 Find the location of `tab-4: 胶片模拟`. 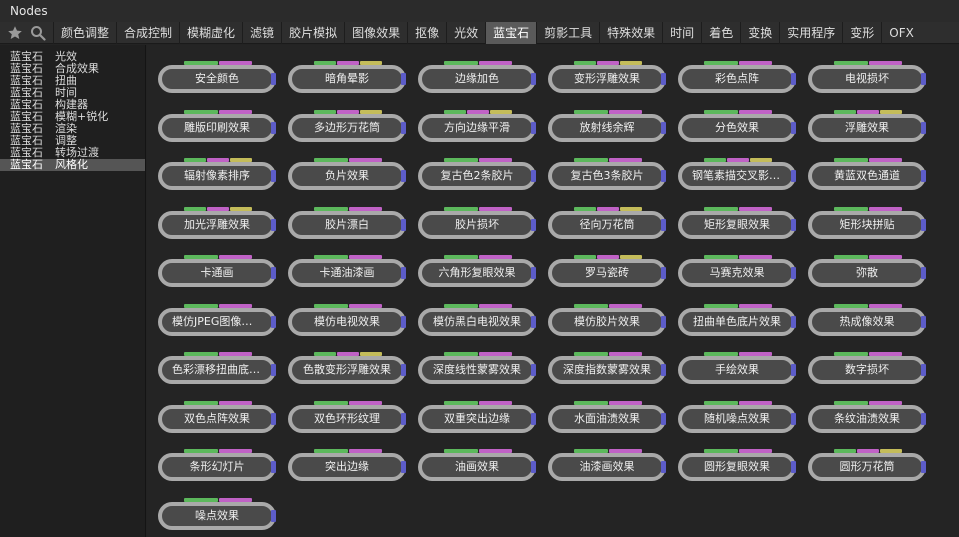

tab-4: 胶片模拟 is located at coordinates (312, 33).